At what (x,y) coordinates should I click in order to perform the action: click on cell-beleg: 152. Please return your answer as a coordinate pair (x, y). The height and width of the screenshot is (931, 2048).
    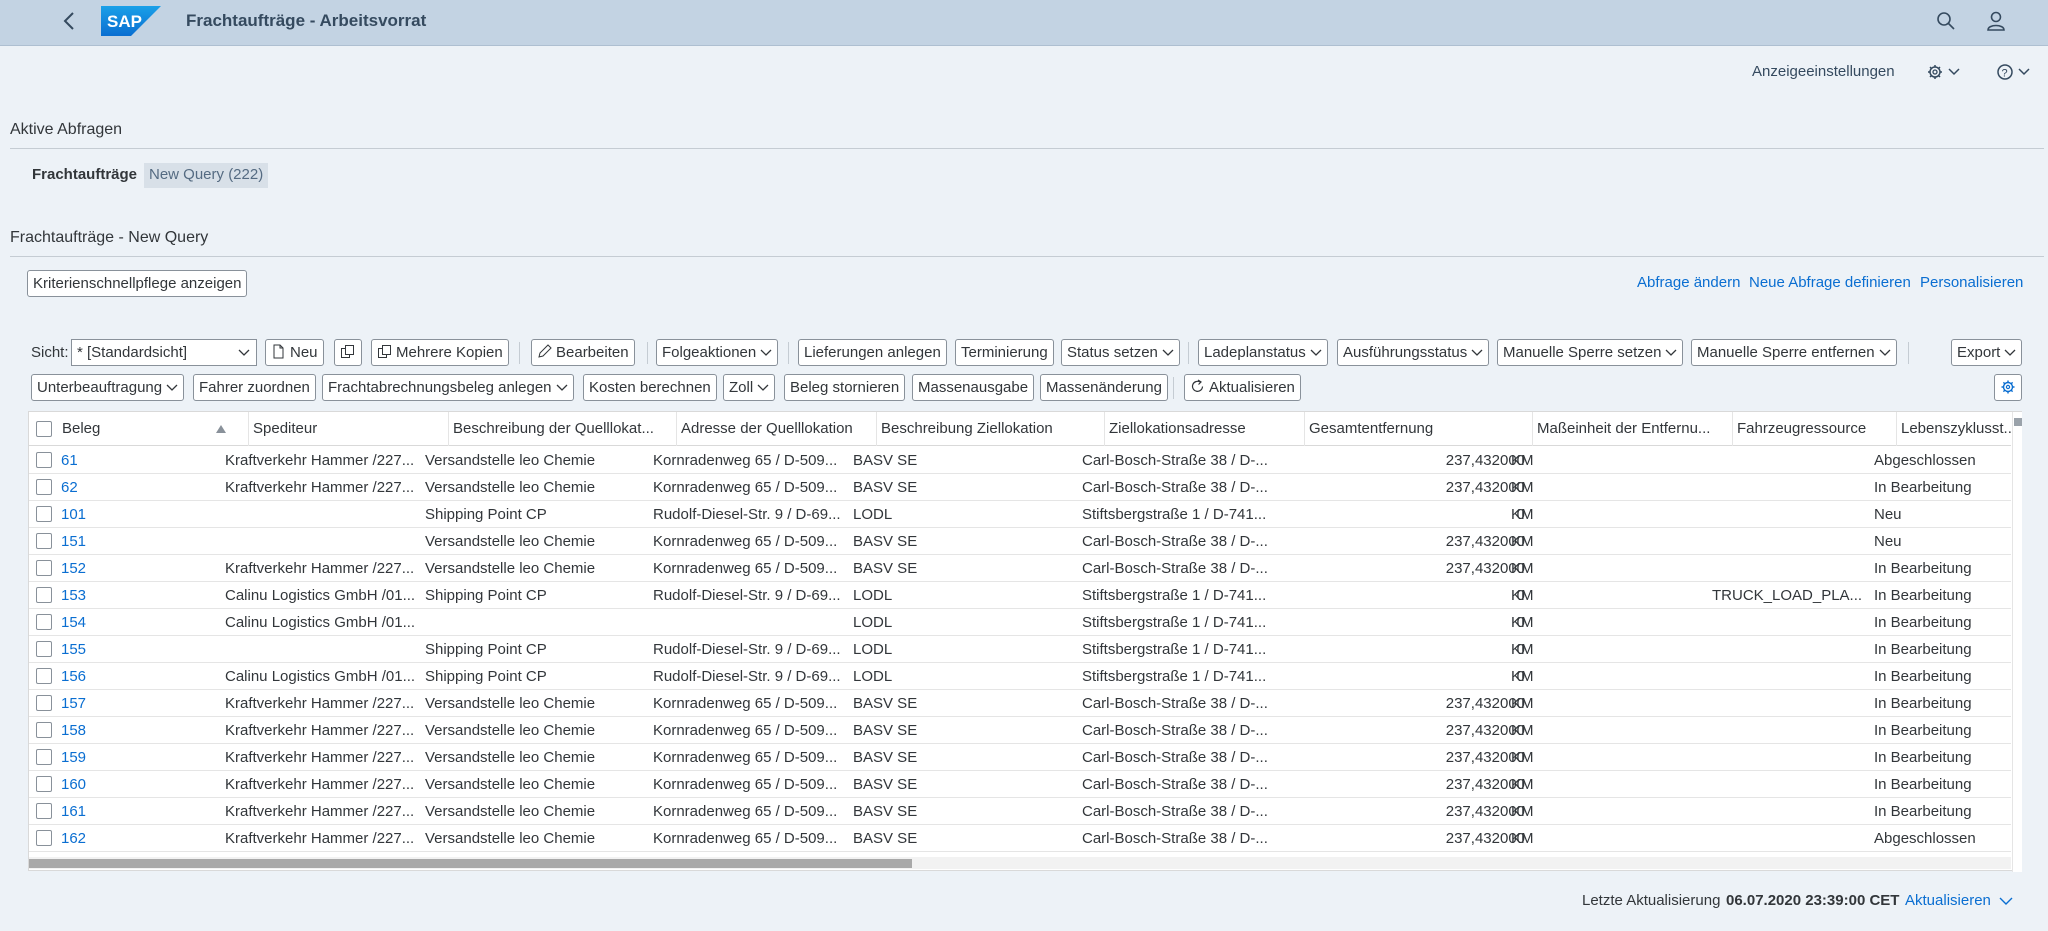
    Looking at the image, I should click on (141, 568).